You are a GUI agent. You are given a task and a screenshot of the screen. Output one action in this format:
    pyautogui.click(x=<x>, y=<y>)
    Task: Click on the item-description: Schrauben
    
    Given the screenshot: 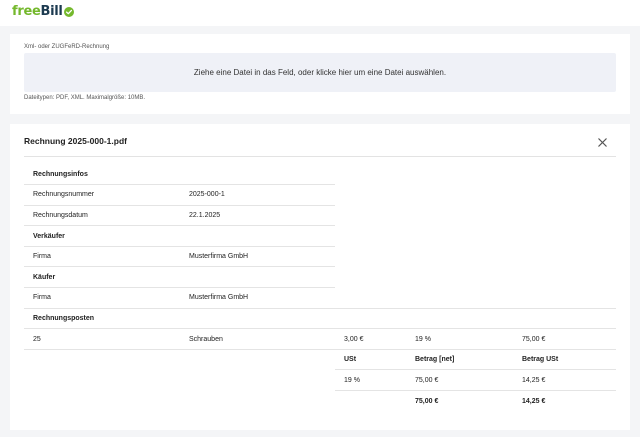 What is the action you would take?
    pyautogui.click(x=257, y=339)
    